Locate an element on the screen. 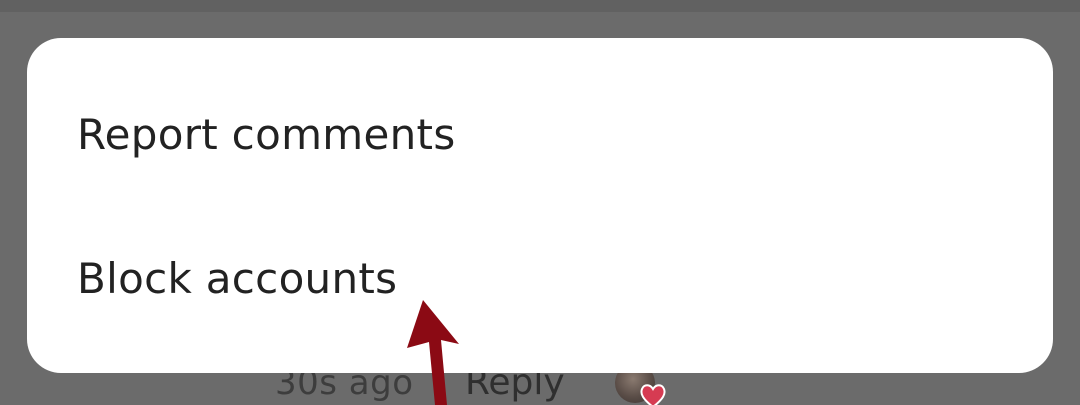 The image size is (1080, 405). block-accounts-option: Block accounts is located at coordinates (237, 278).